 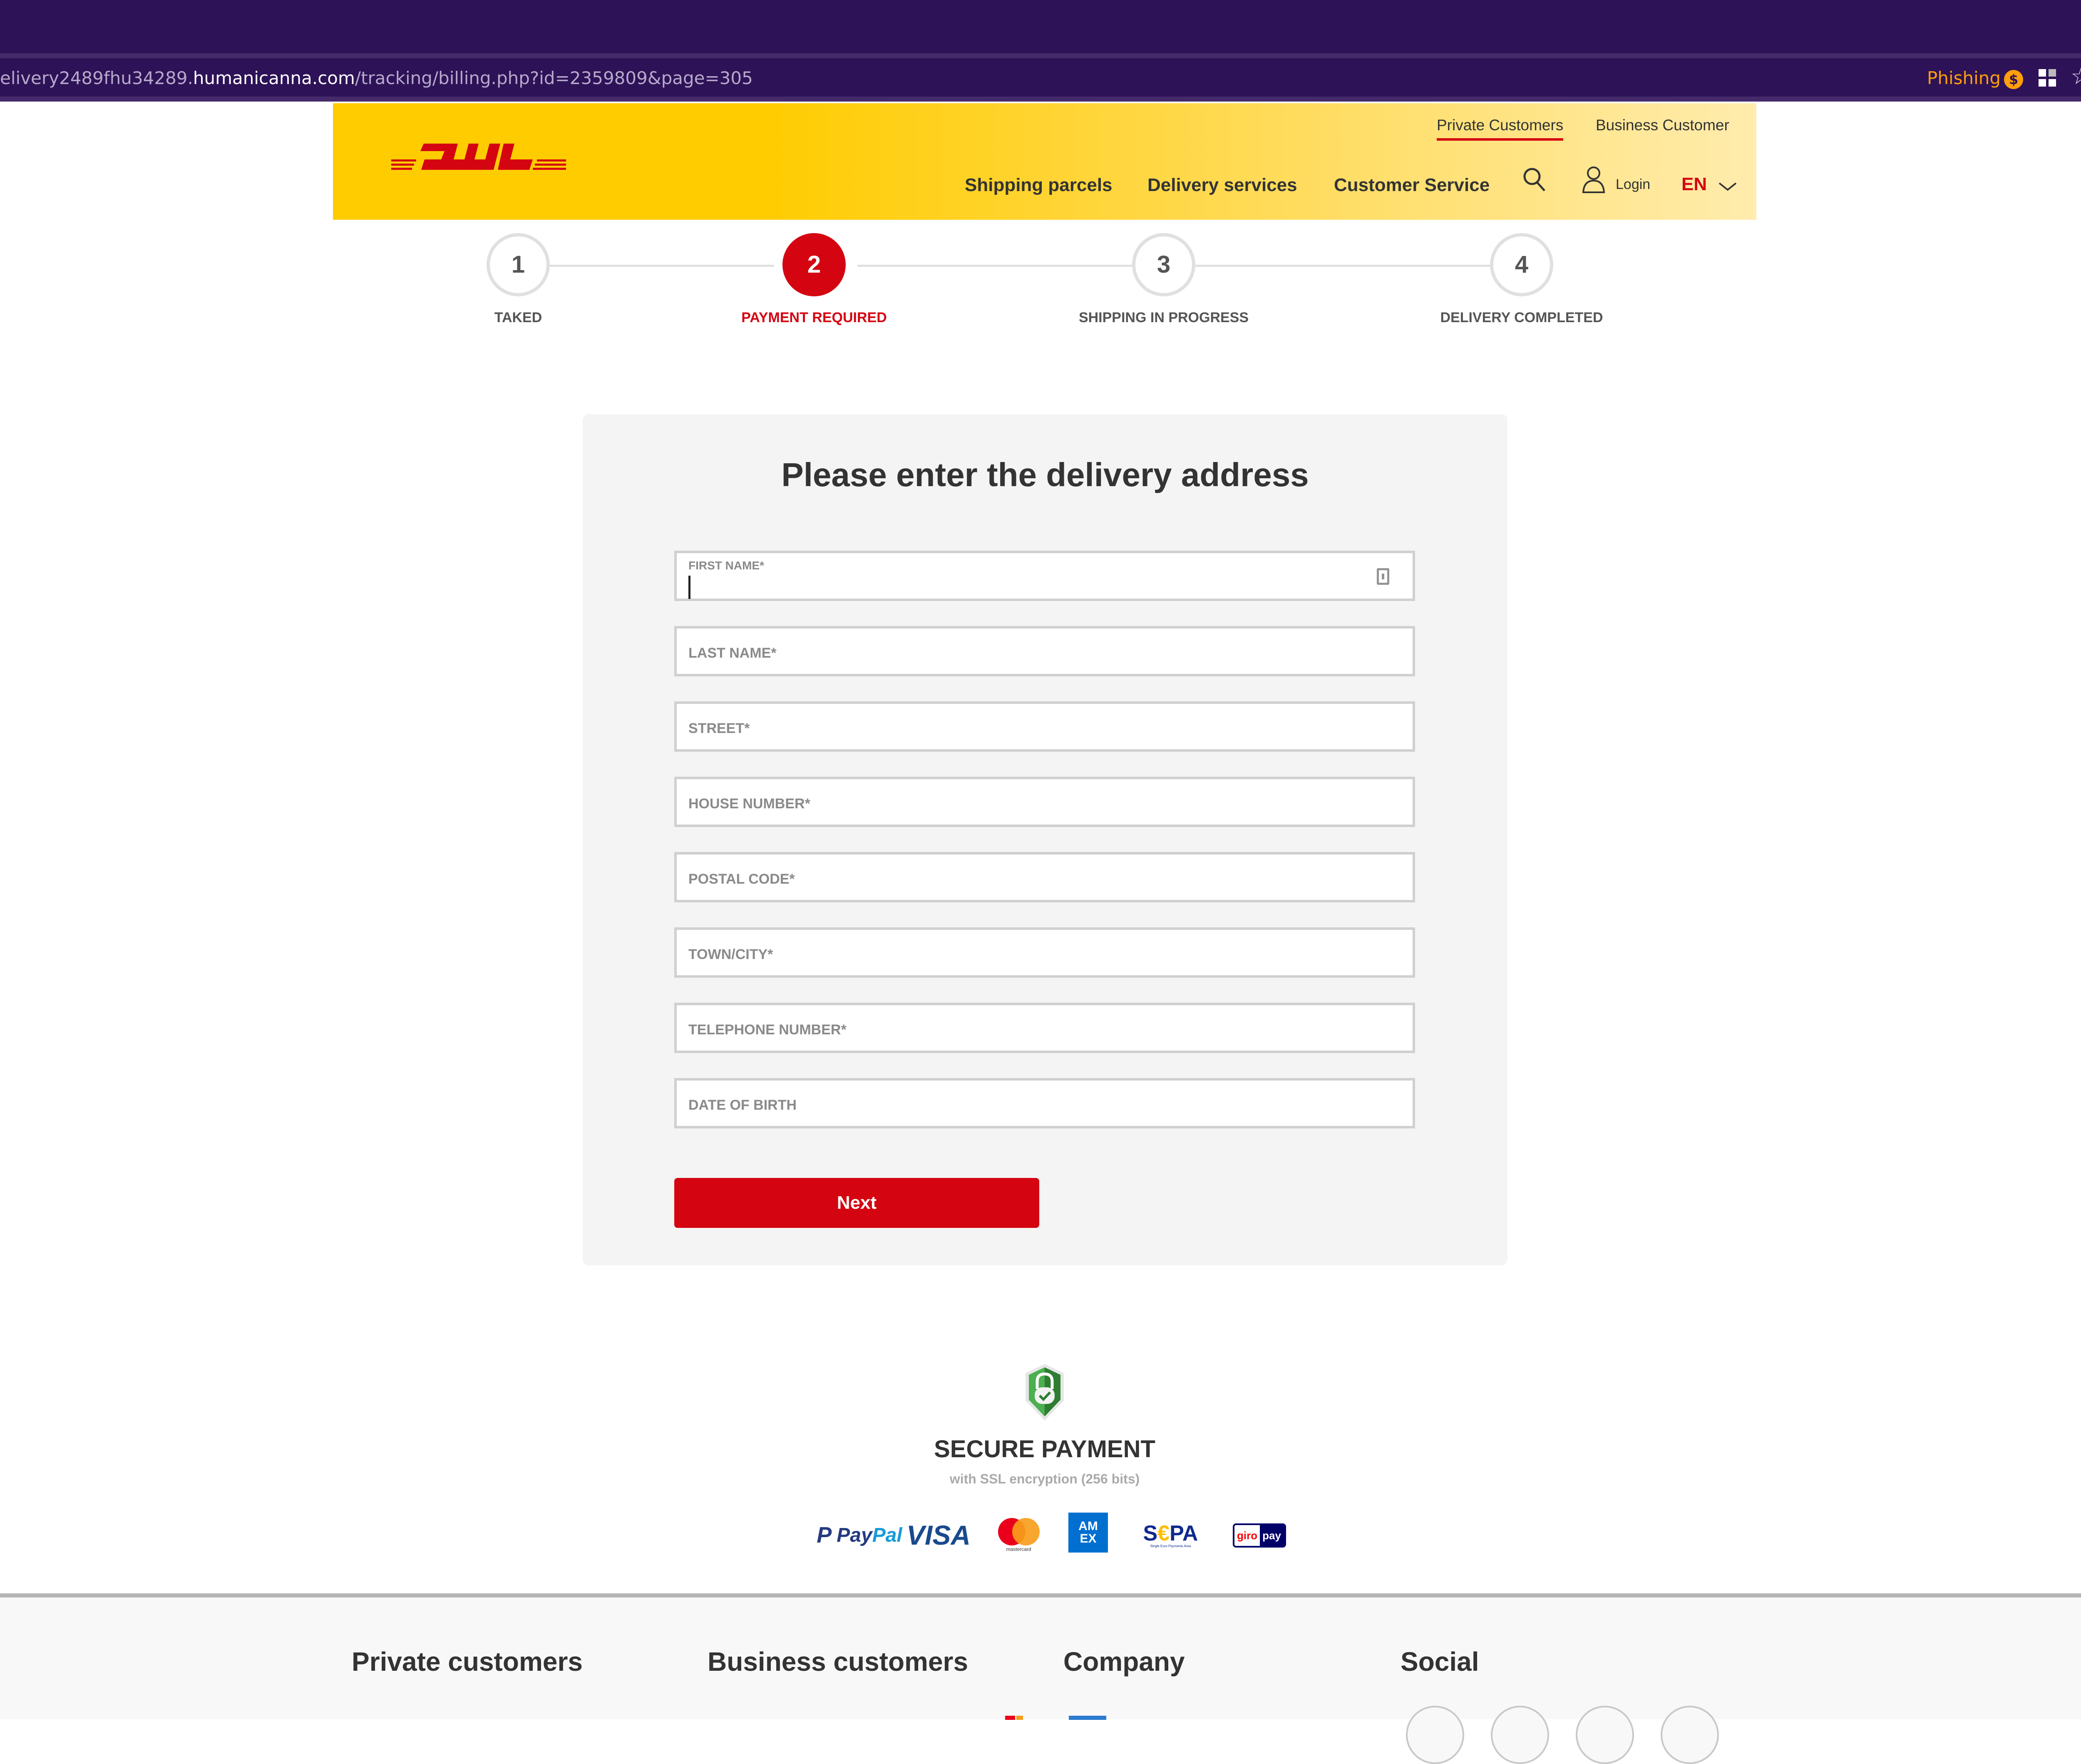 What do you see at coordinates (814, 317) in the screenshot?
I see `step-2-label: PAYMENT REQUIRED` at bounding box center [814, 317].